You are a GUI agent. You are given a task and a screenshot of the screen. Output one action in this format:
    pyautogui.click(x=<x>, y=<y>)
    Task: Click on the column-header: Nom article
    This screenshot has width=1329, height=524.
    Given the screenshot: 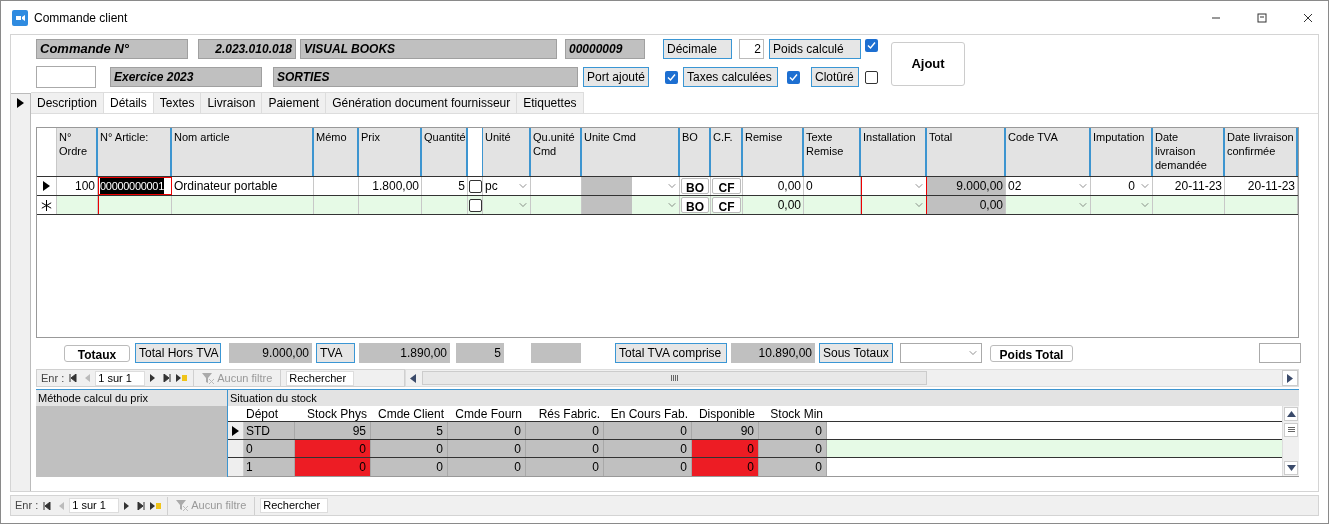 What is the action you would take?
    pyautogui.click(x=243, y=152)
    